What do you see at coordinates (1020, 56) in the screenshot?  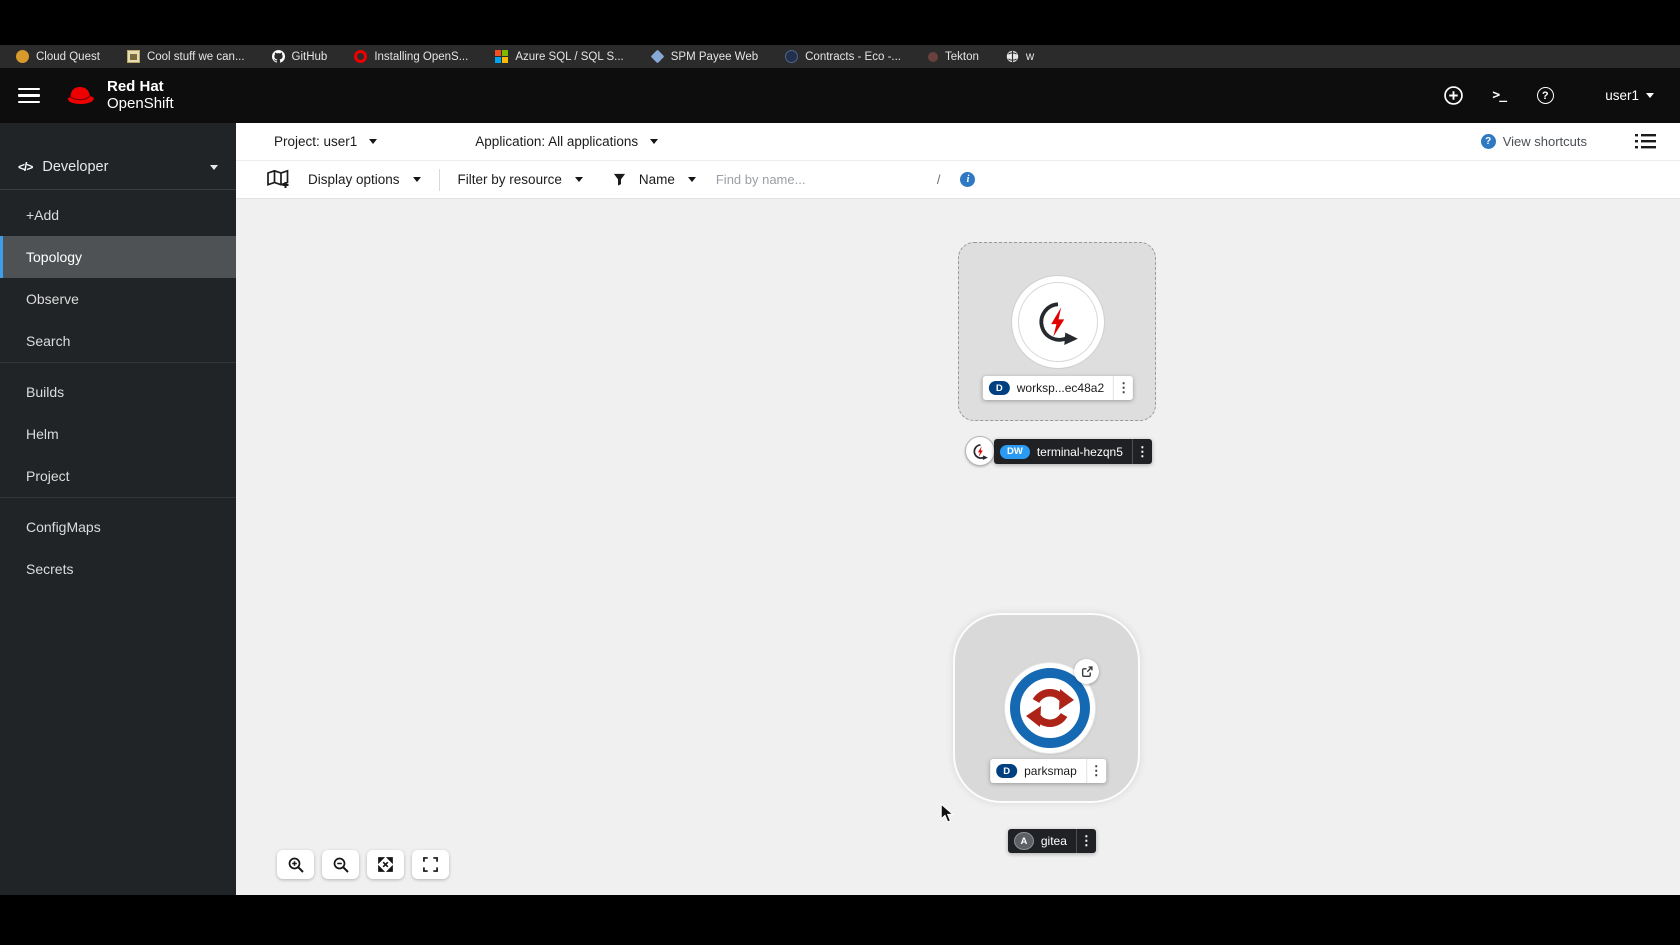 I see `bookmark-w: w` at bounding box center [1020, 56].